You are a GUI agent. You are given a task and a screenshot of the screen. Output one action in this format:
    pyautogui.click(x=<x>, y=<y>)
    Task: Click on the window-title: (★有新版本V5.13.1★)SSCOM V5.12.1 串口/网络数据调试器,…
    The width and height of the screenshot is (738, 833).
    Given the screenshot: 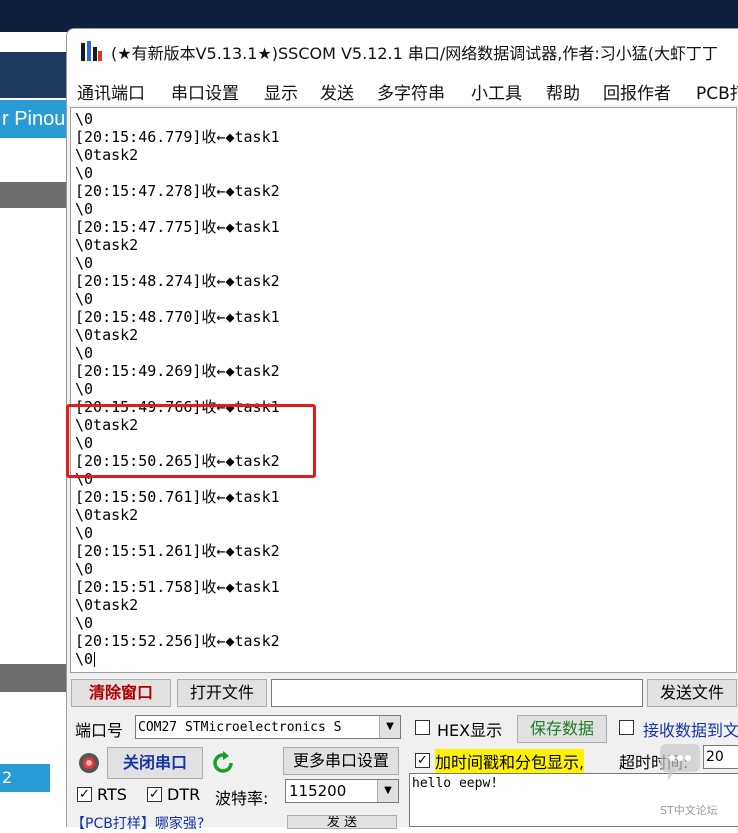 What is the action you would take?
    pyautogui.click(x=415, y=53)
    